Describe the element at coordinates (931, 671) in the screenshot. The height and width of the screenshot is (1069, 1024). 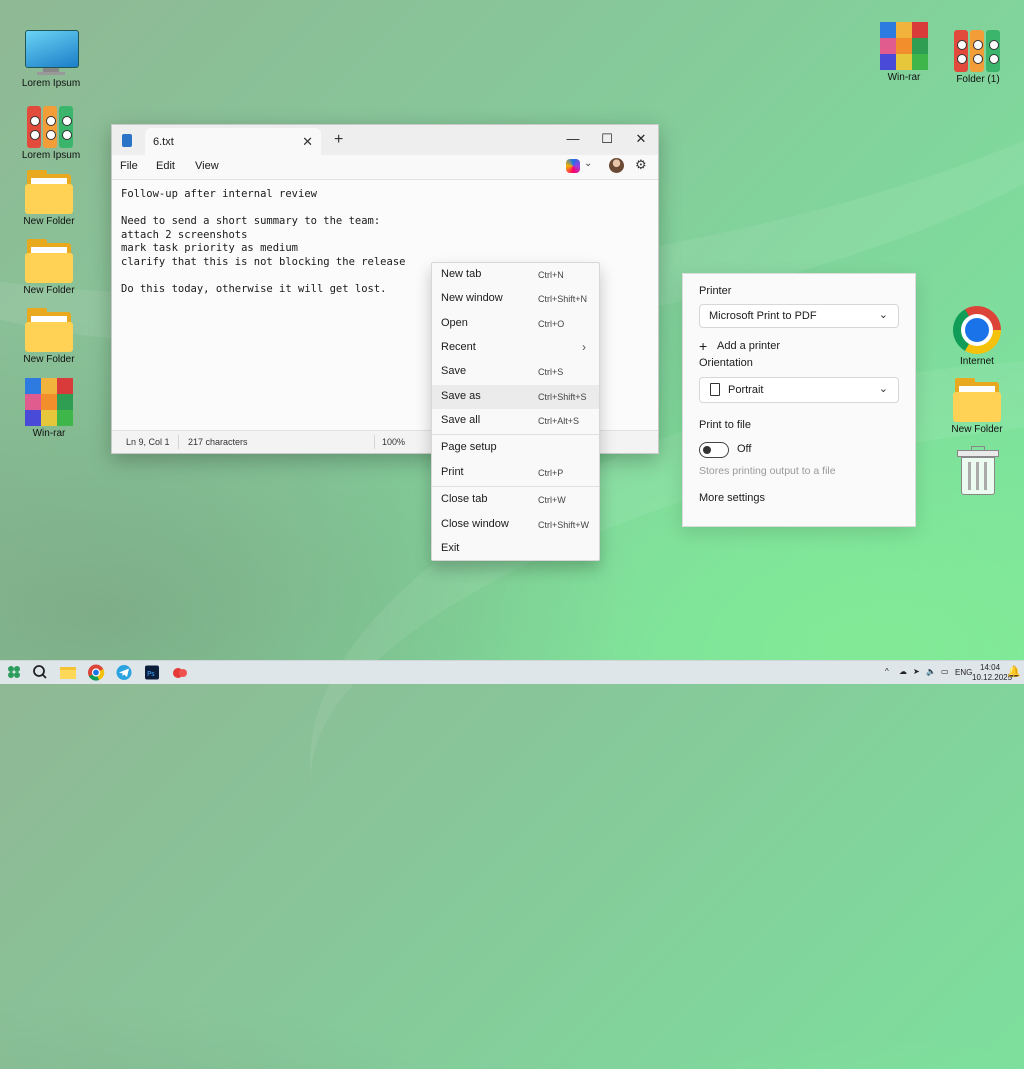
I see `speaker-icon: 🔈` at that location.